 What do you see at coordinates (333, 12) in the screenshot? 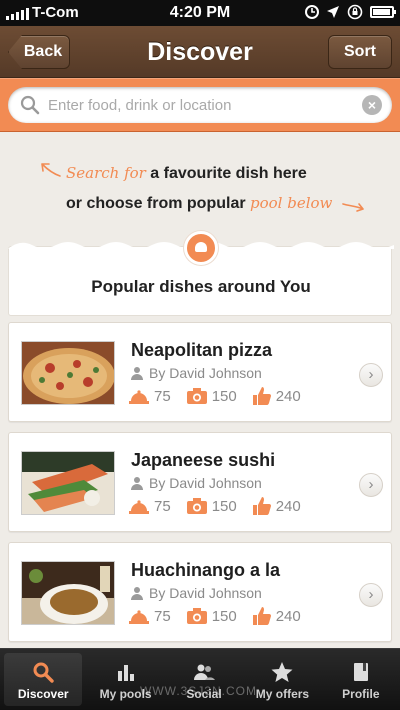
I see `location-arrow-icon` at bounding box center [333, 12].